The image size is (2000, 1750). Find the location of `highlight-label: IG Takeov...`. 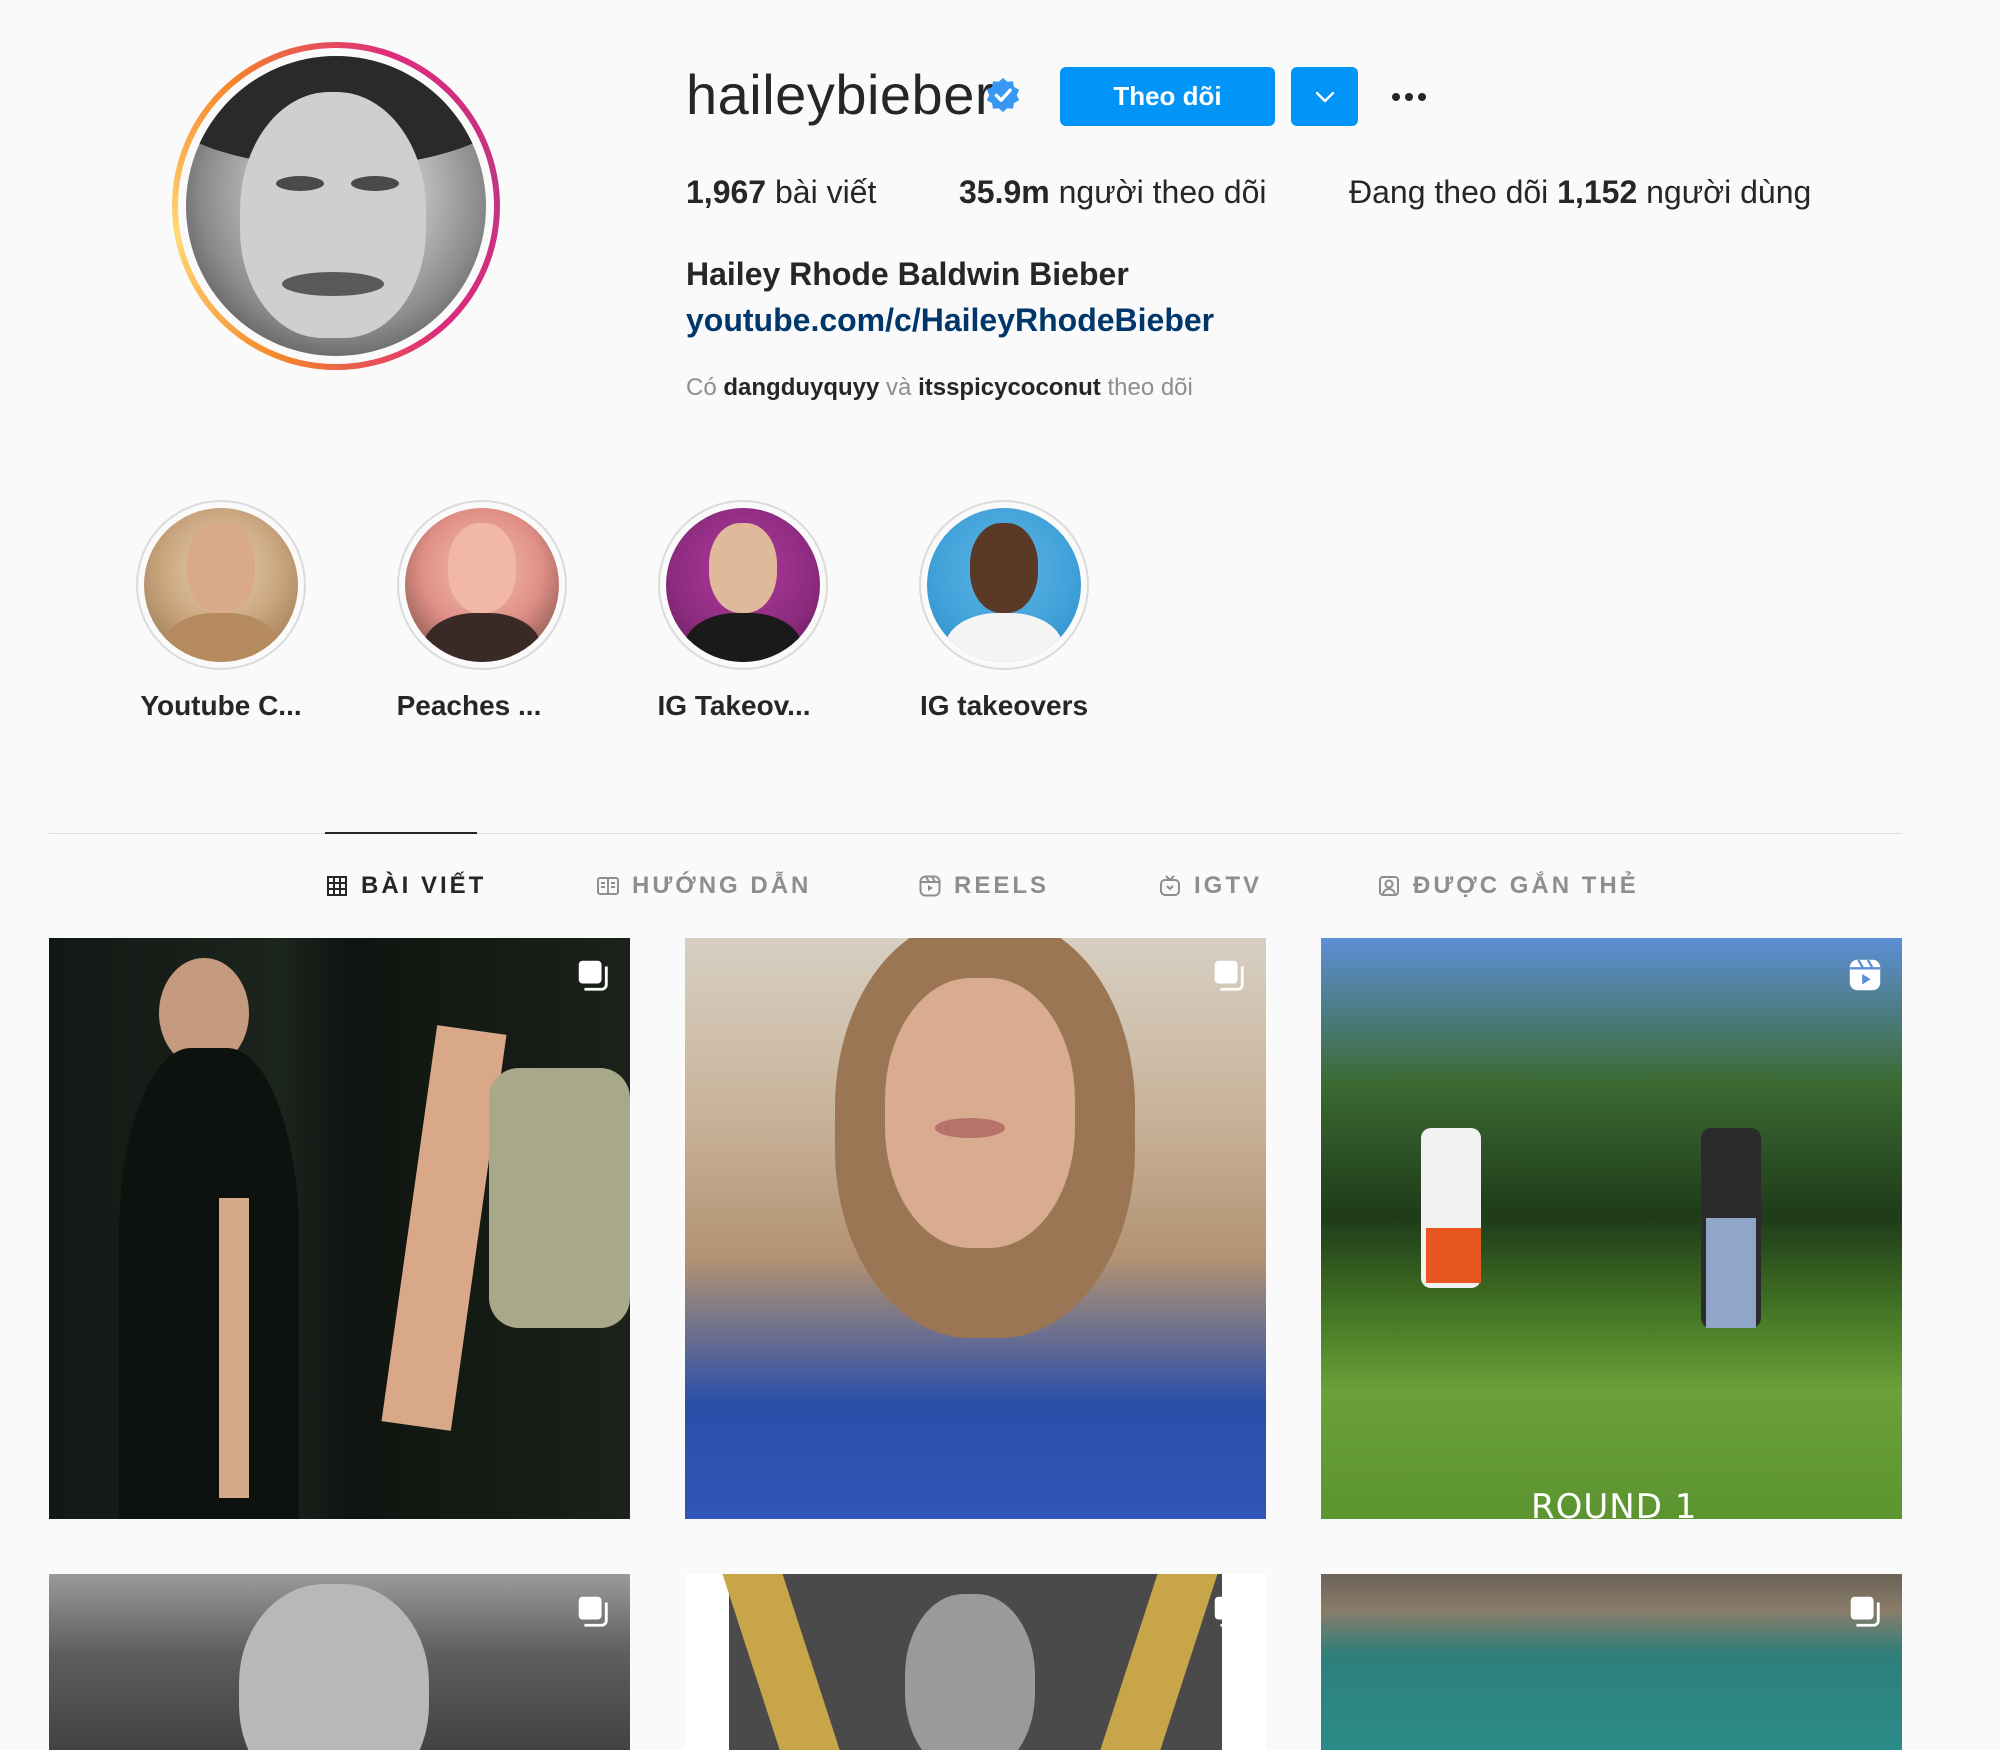

highlight-label: IG Takeov... is located at coordinates (734, 705).